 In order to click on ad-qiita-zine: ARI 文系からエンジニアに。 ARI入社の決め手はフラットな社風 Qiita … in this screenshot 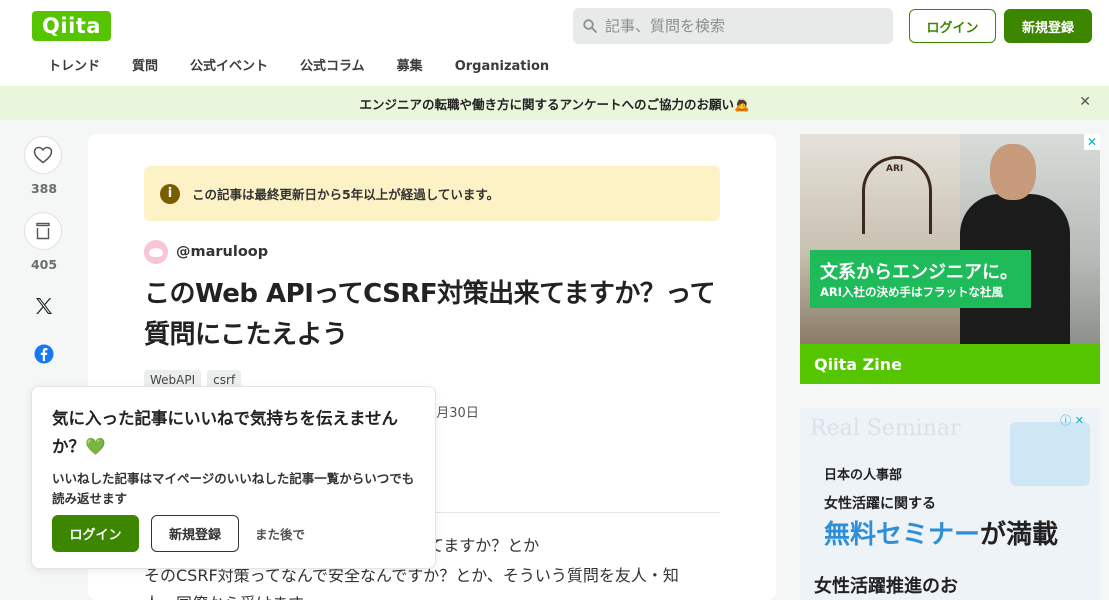, I will do `click(950, 259)`.